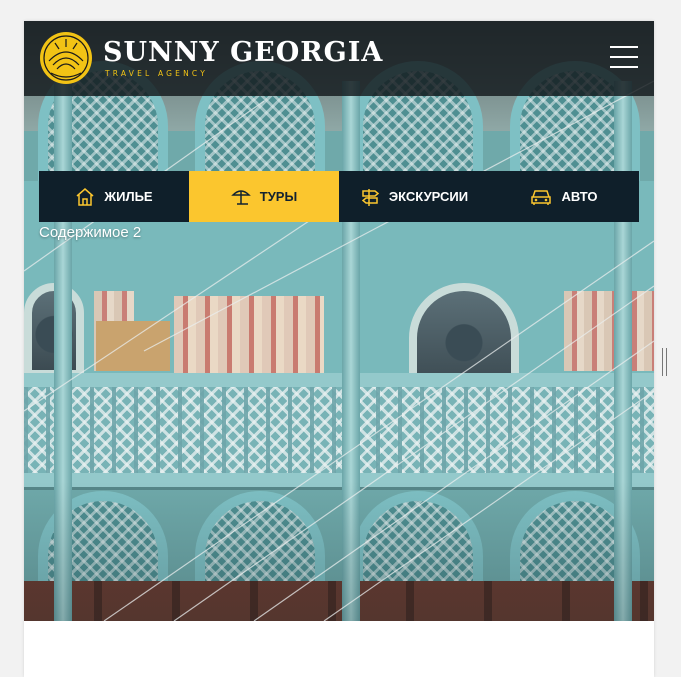 Image resolution: width=681 pixels, height=677 pixels. Describe the element at coordinates (370, 197) in the screenshot. I see `signpost-icon` at that location.